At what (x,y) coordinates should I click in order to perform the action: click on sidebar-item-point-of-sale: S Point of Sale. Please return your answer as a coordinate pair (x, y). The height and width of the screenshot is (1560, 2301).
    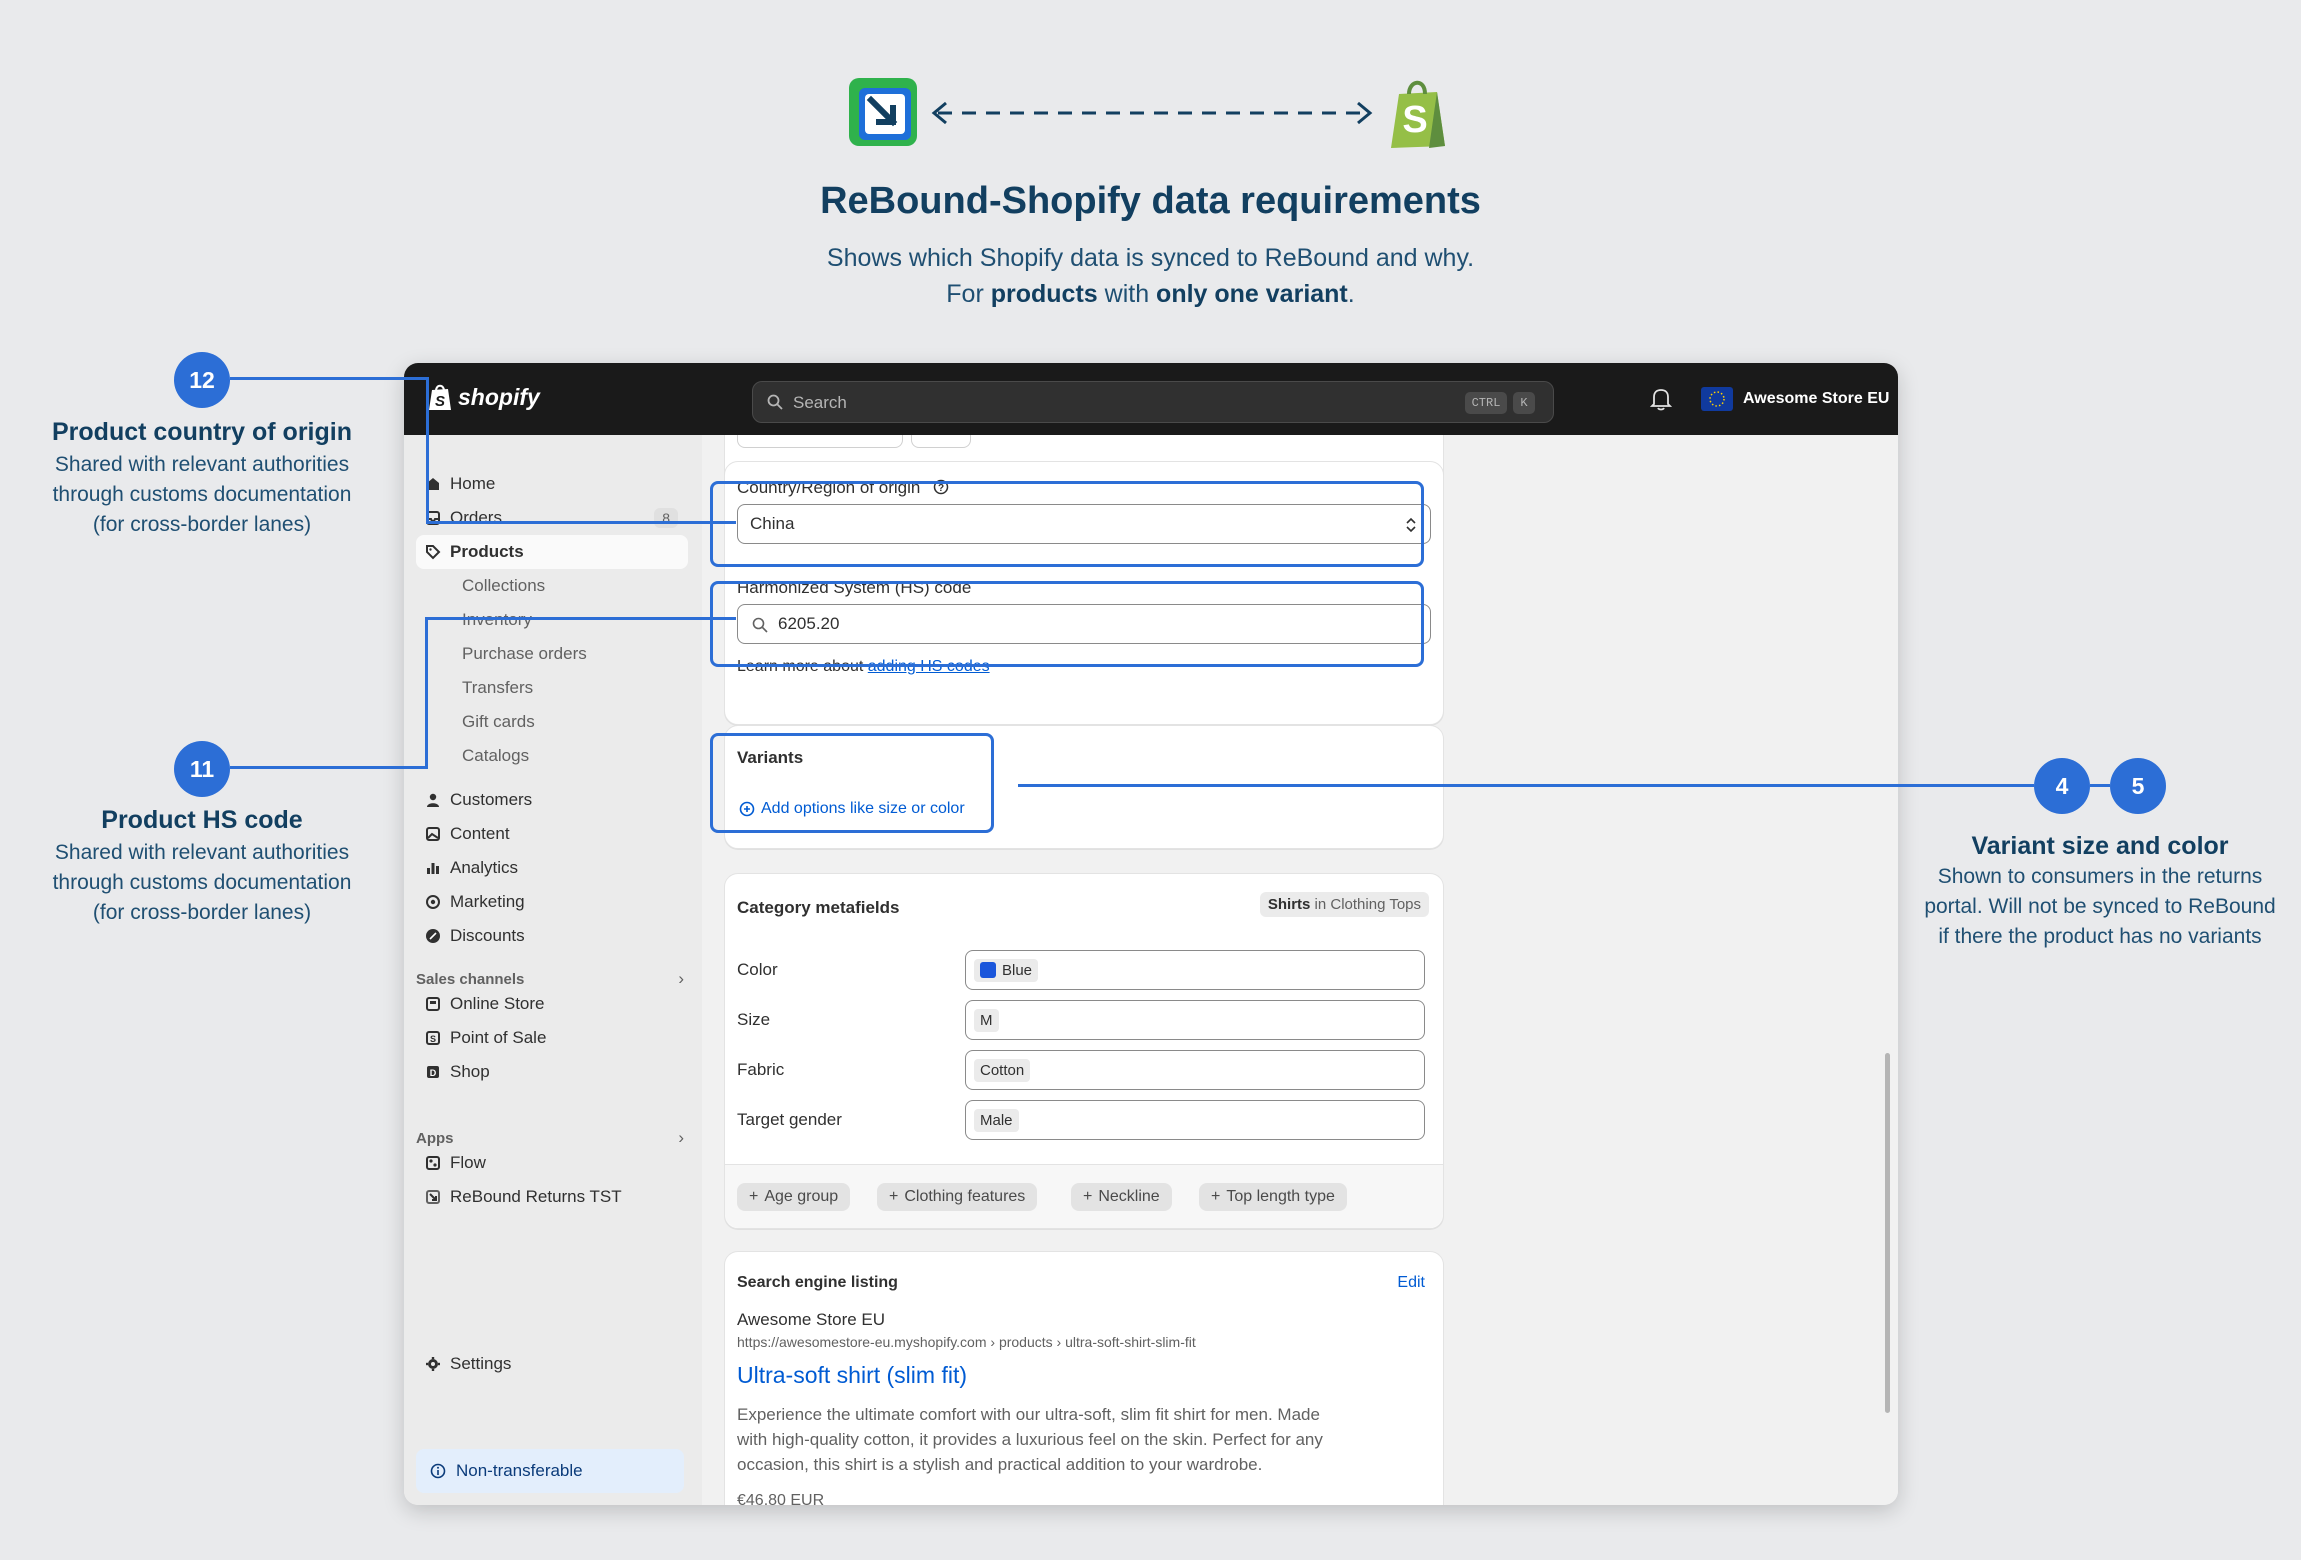
    Looking at the image, I should click on (552, 1038).